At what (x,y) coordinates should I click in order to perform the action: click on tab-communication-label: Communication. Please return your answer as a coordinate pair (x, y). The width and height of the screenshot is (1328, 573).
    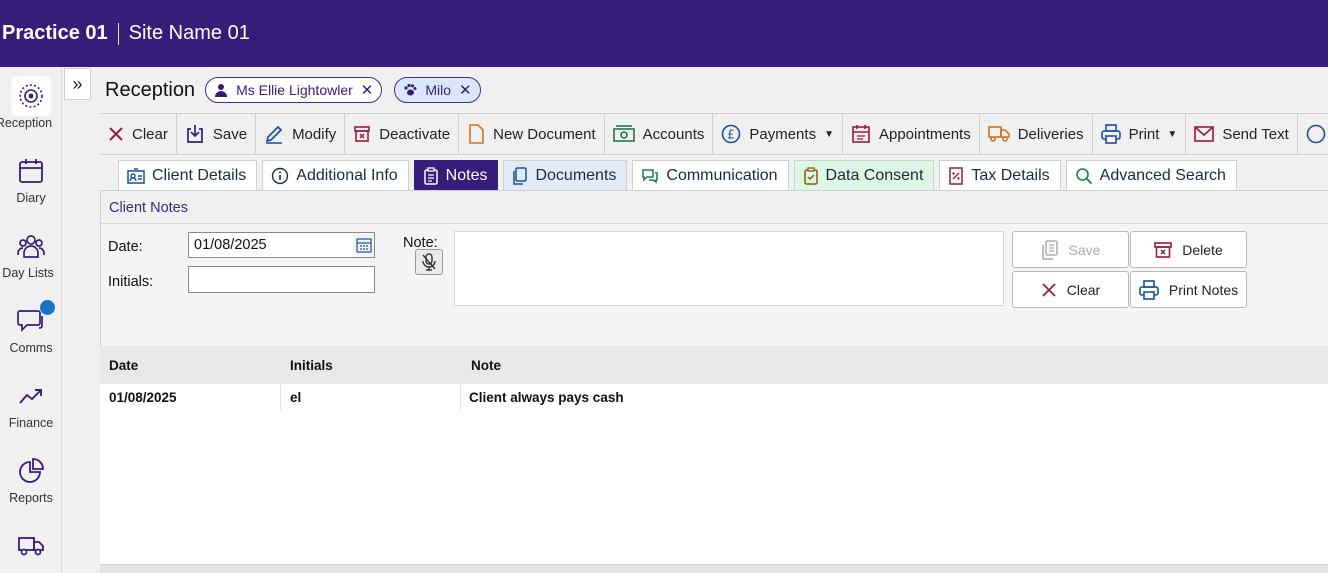
    Looking at the image, I should click on (722, 175).